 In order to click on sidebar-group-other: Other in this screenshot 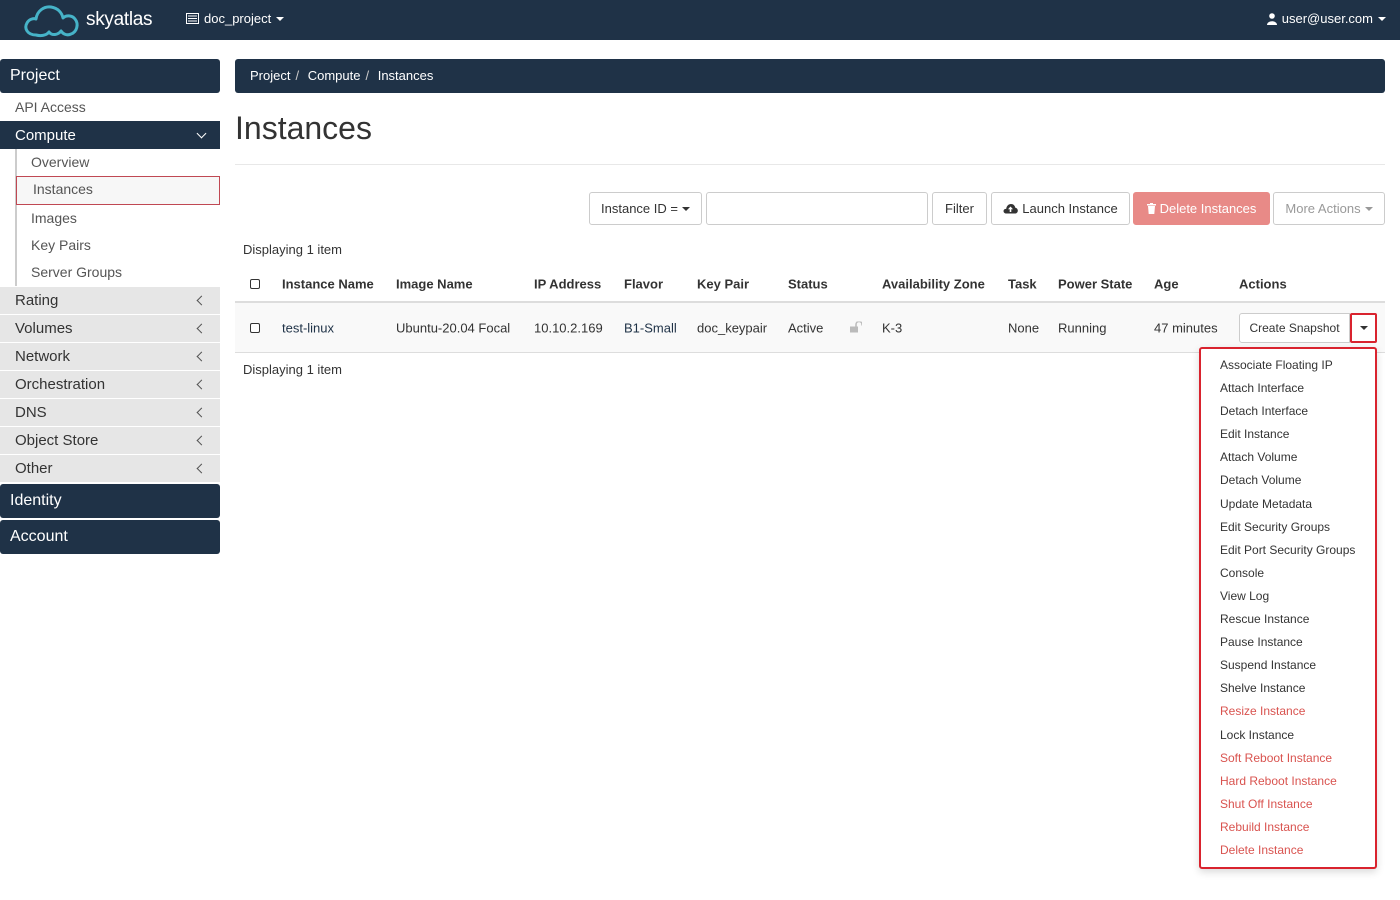, I will do `click(110, 468)`.